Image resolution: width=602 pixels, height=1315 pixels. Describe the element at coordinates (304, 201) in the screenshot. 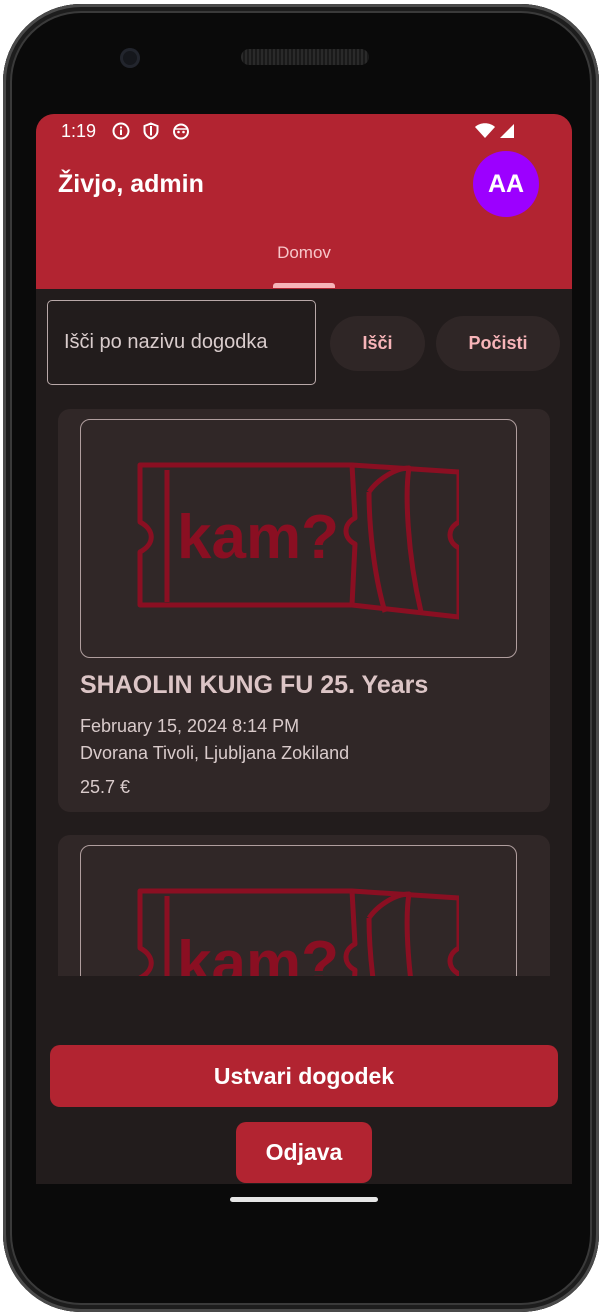

I see `app-bar: 1:19 Živjo, admin AA Domov` at that location.